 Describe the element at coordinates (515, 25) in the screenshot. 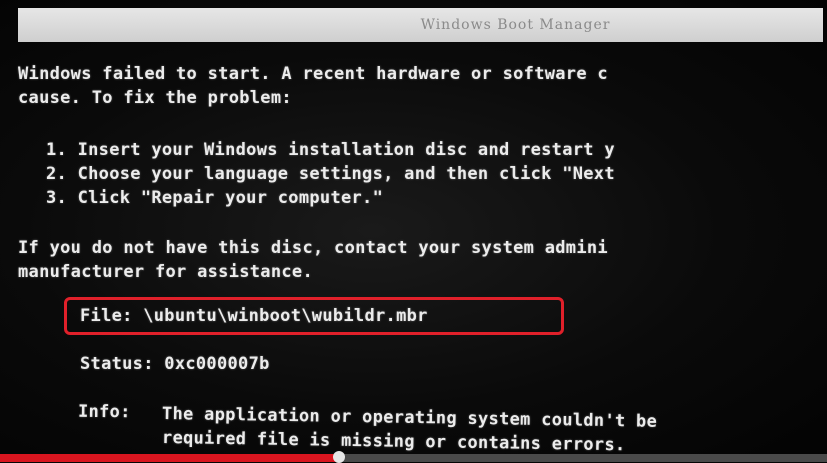

I see `window-title: Windows Boot Manager` at that location.